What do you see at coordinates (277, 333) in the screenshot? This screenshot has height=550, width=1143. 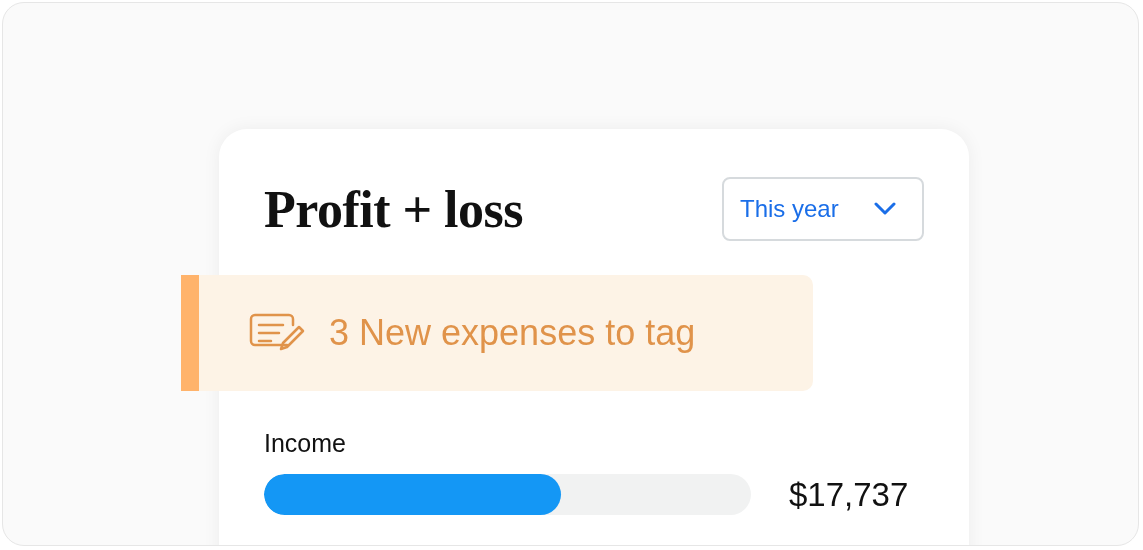 I see `note-pencil-icon` at bounding box center [277, 333].